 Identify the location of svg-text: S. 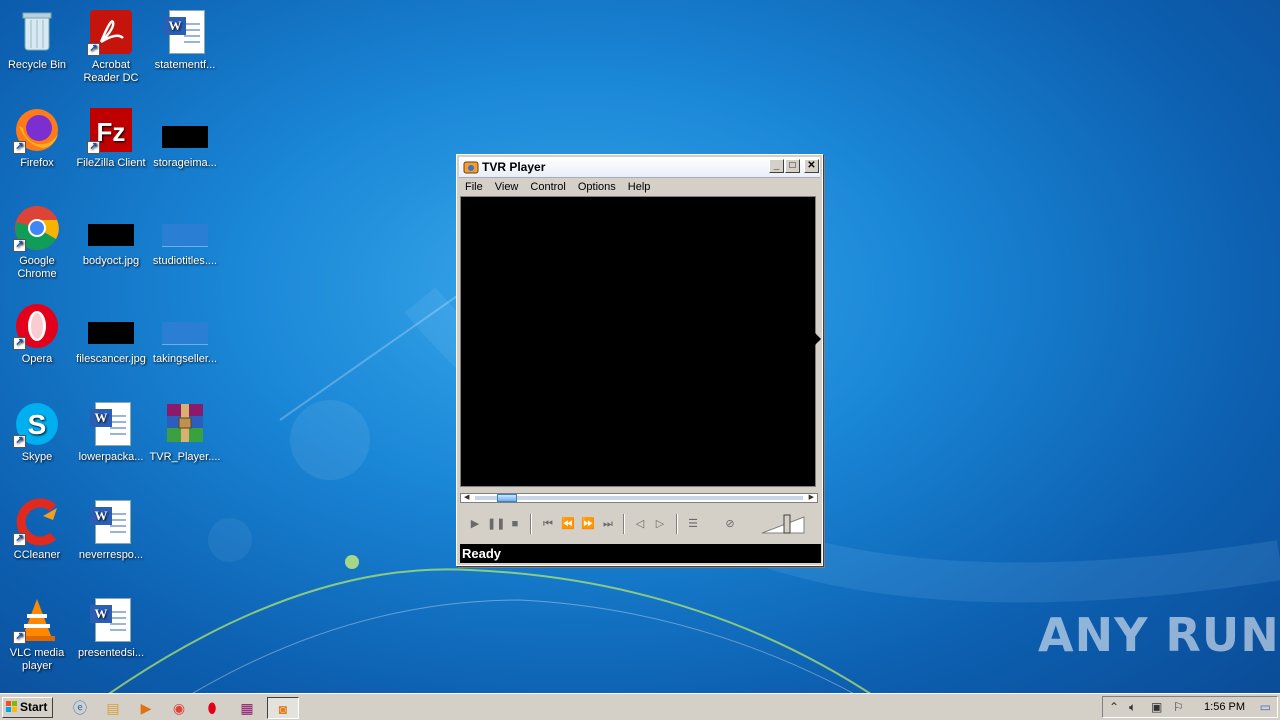
(37, 424).